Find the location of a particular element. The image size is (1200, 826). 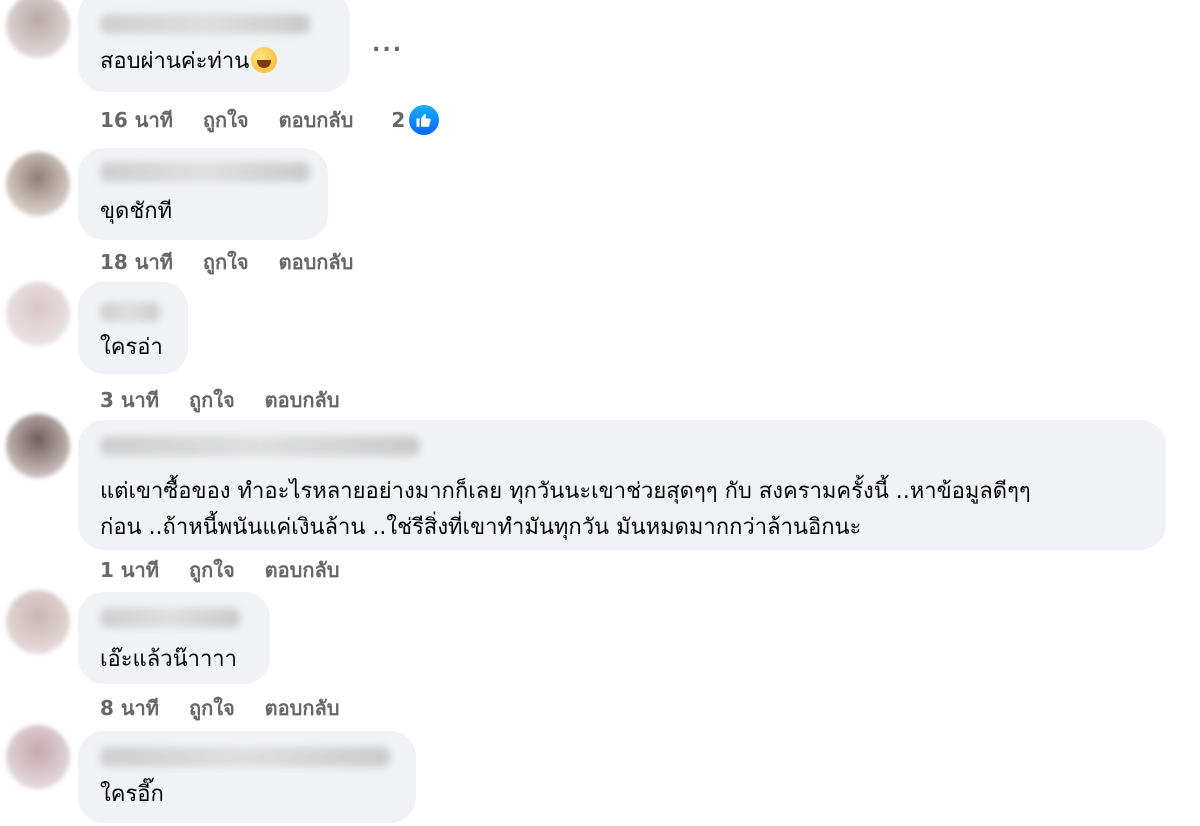

comment-timestamp: 1 นาที is located at coordinates (129, 570).